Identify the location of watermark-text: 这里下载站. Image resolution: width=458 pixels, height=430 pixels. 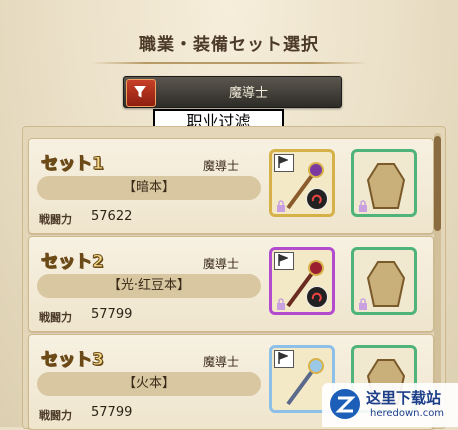
(404, 398).